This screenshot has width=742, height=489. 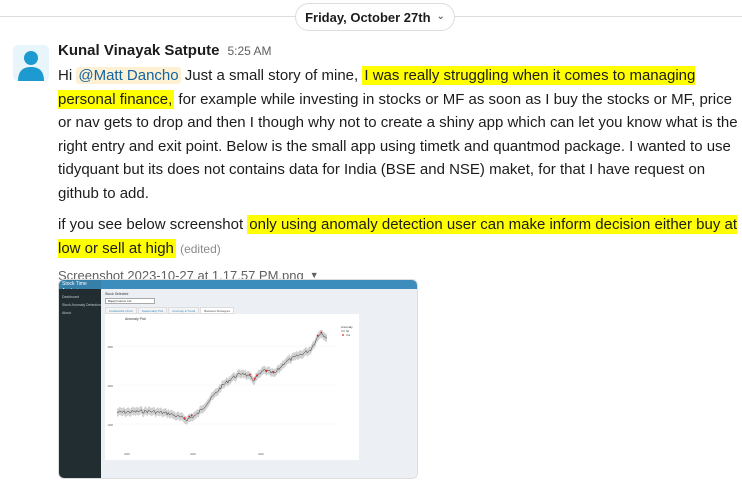 I want to click on sidebar-item-anomaly: Stock Anomaly Detection, so click(x=81, y=305).